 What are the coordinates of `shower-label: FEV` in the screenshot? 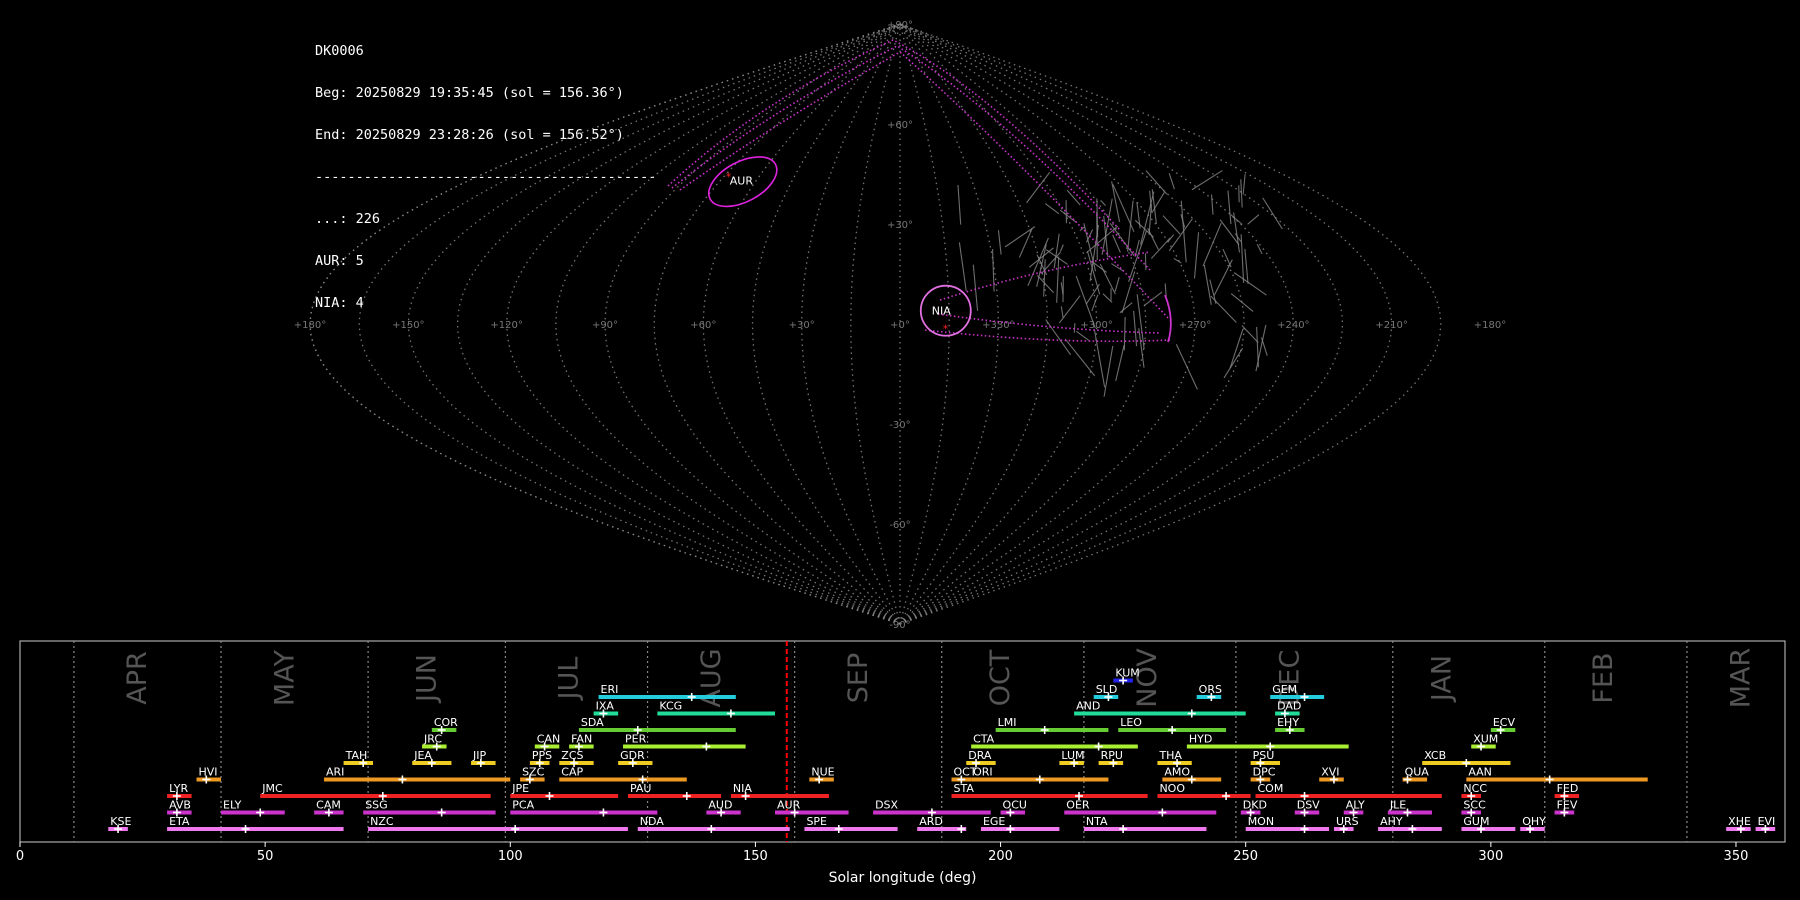 It's located at (1567, 805).